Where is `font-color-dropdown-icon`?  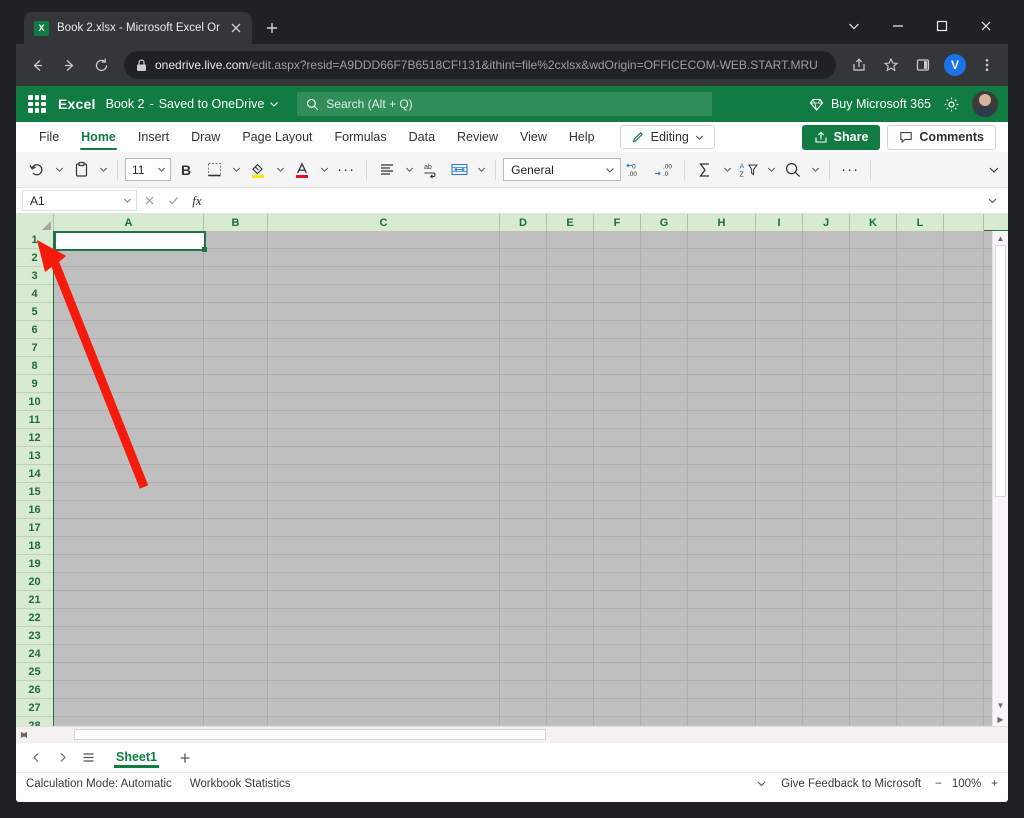 font-color-dropdown-icon is located at coordinates (324, 170).